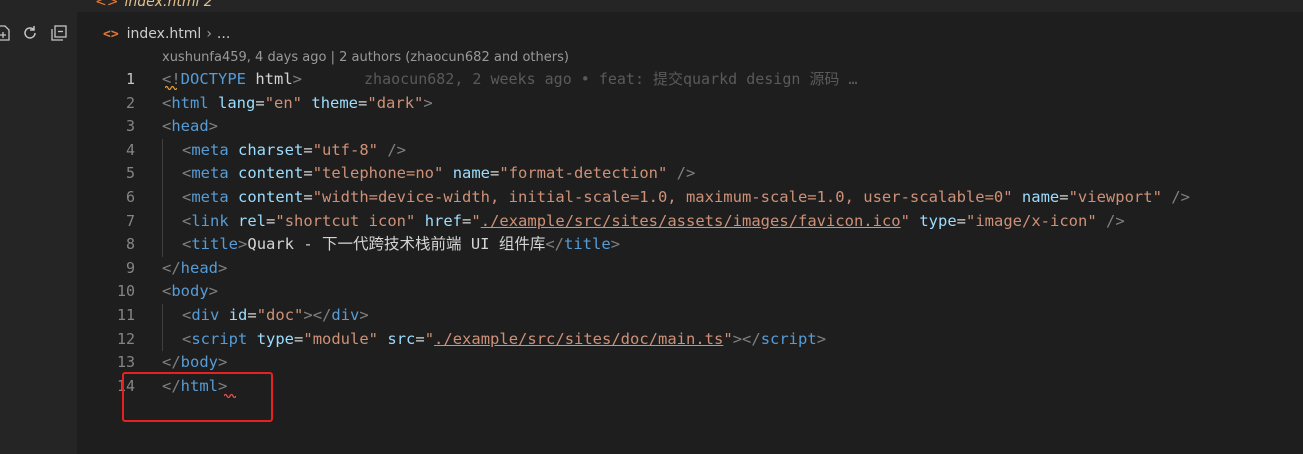 This screenshot has height=454, width=1303. What do you see at coordinates (38, 227) in the screenshot?
I see `explorer-sidebar` at bounding box center [38, 227].